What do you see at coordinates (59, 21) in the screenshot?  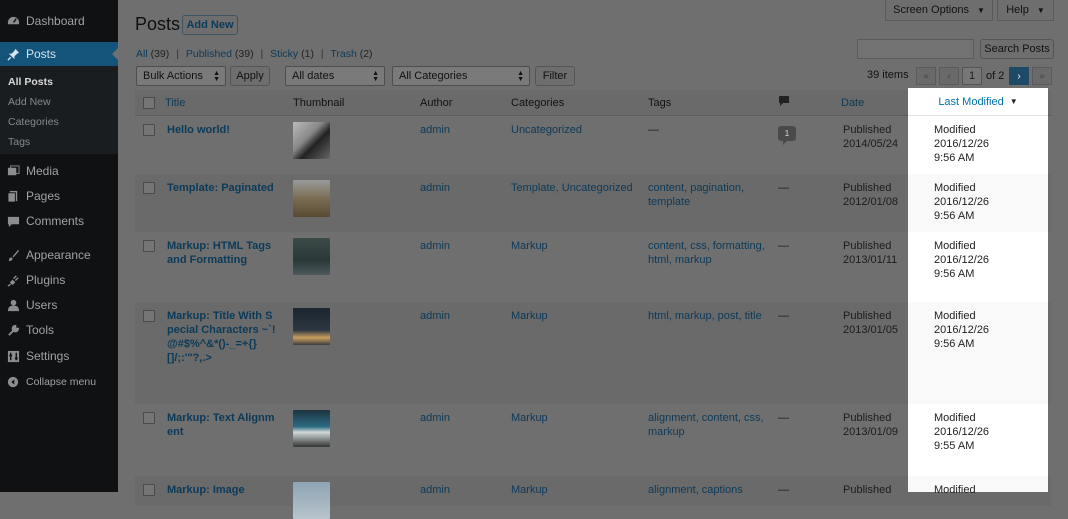 I see `menu-dashboard: Dashboard` at bounding box center [59, 21].